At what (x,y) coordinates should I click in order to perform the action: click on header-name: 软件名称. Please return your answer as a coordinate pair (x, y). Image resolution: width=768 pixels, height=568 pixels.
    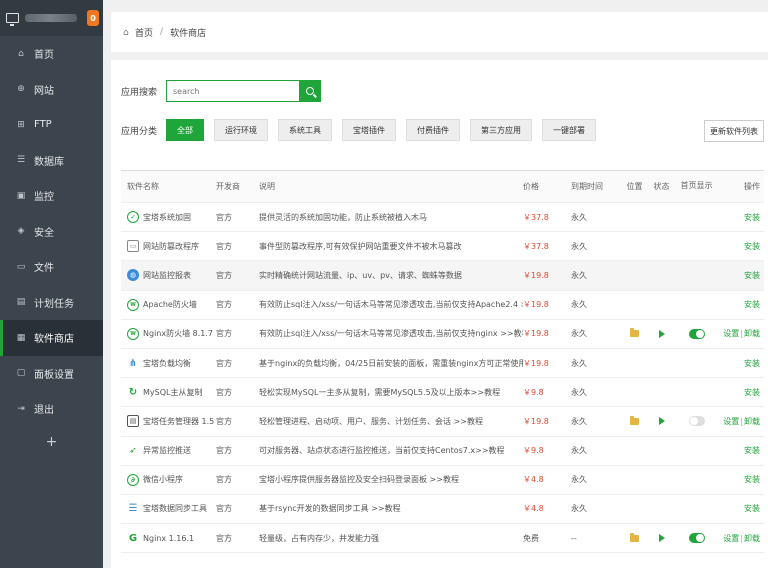
    Looking at the image, I should click on (143, 186).